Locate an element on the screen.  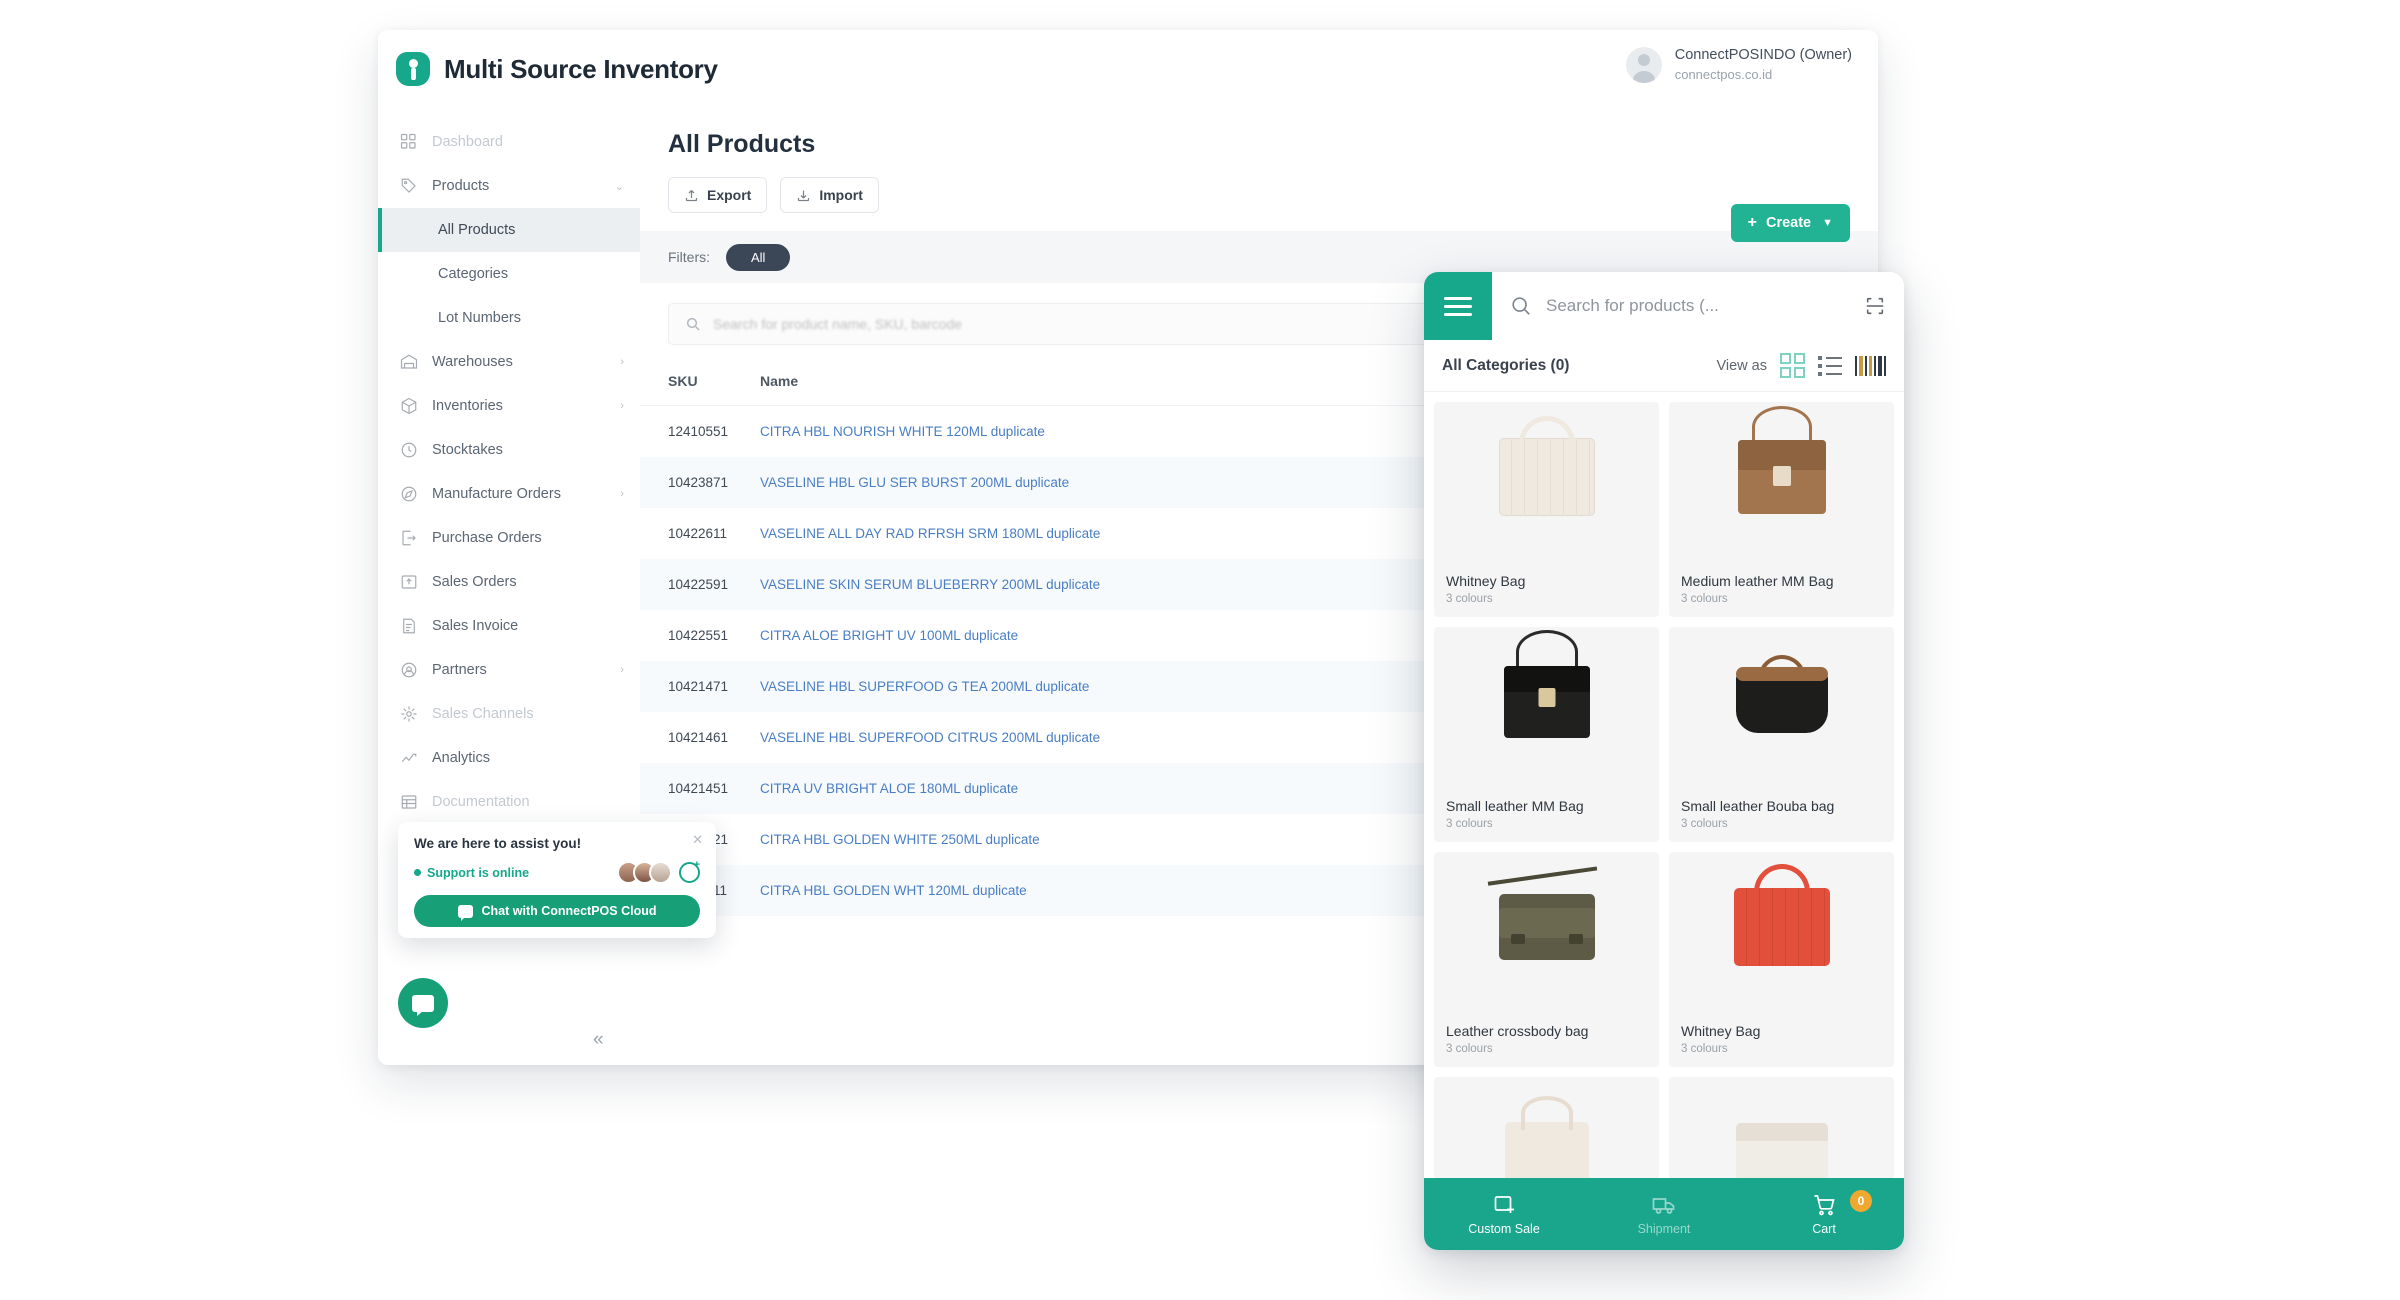
sidebar-item-label: Sales Invoice is located at coordinates (475, 626).